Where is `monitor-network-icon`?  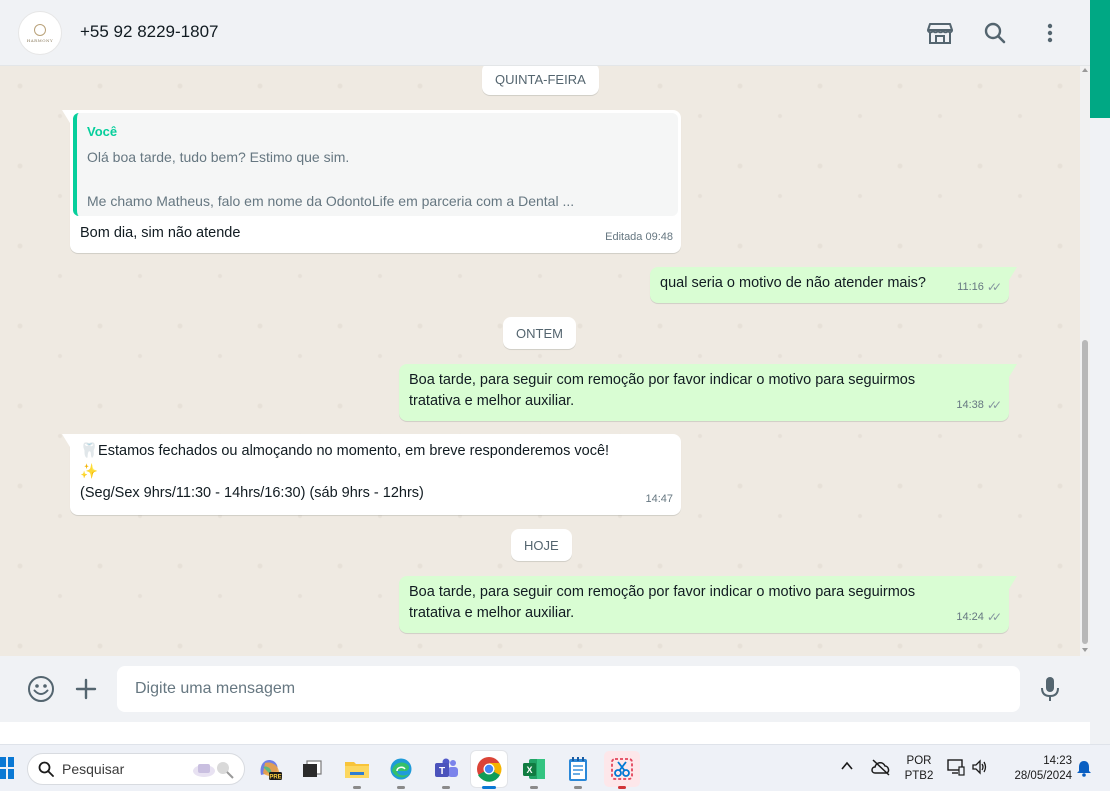
monitor-network-icon is located at coordinates (956, 767).